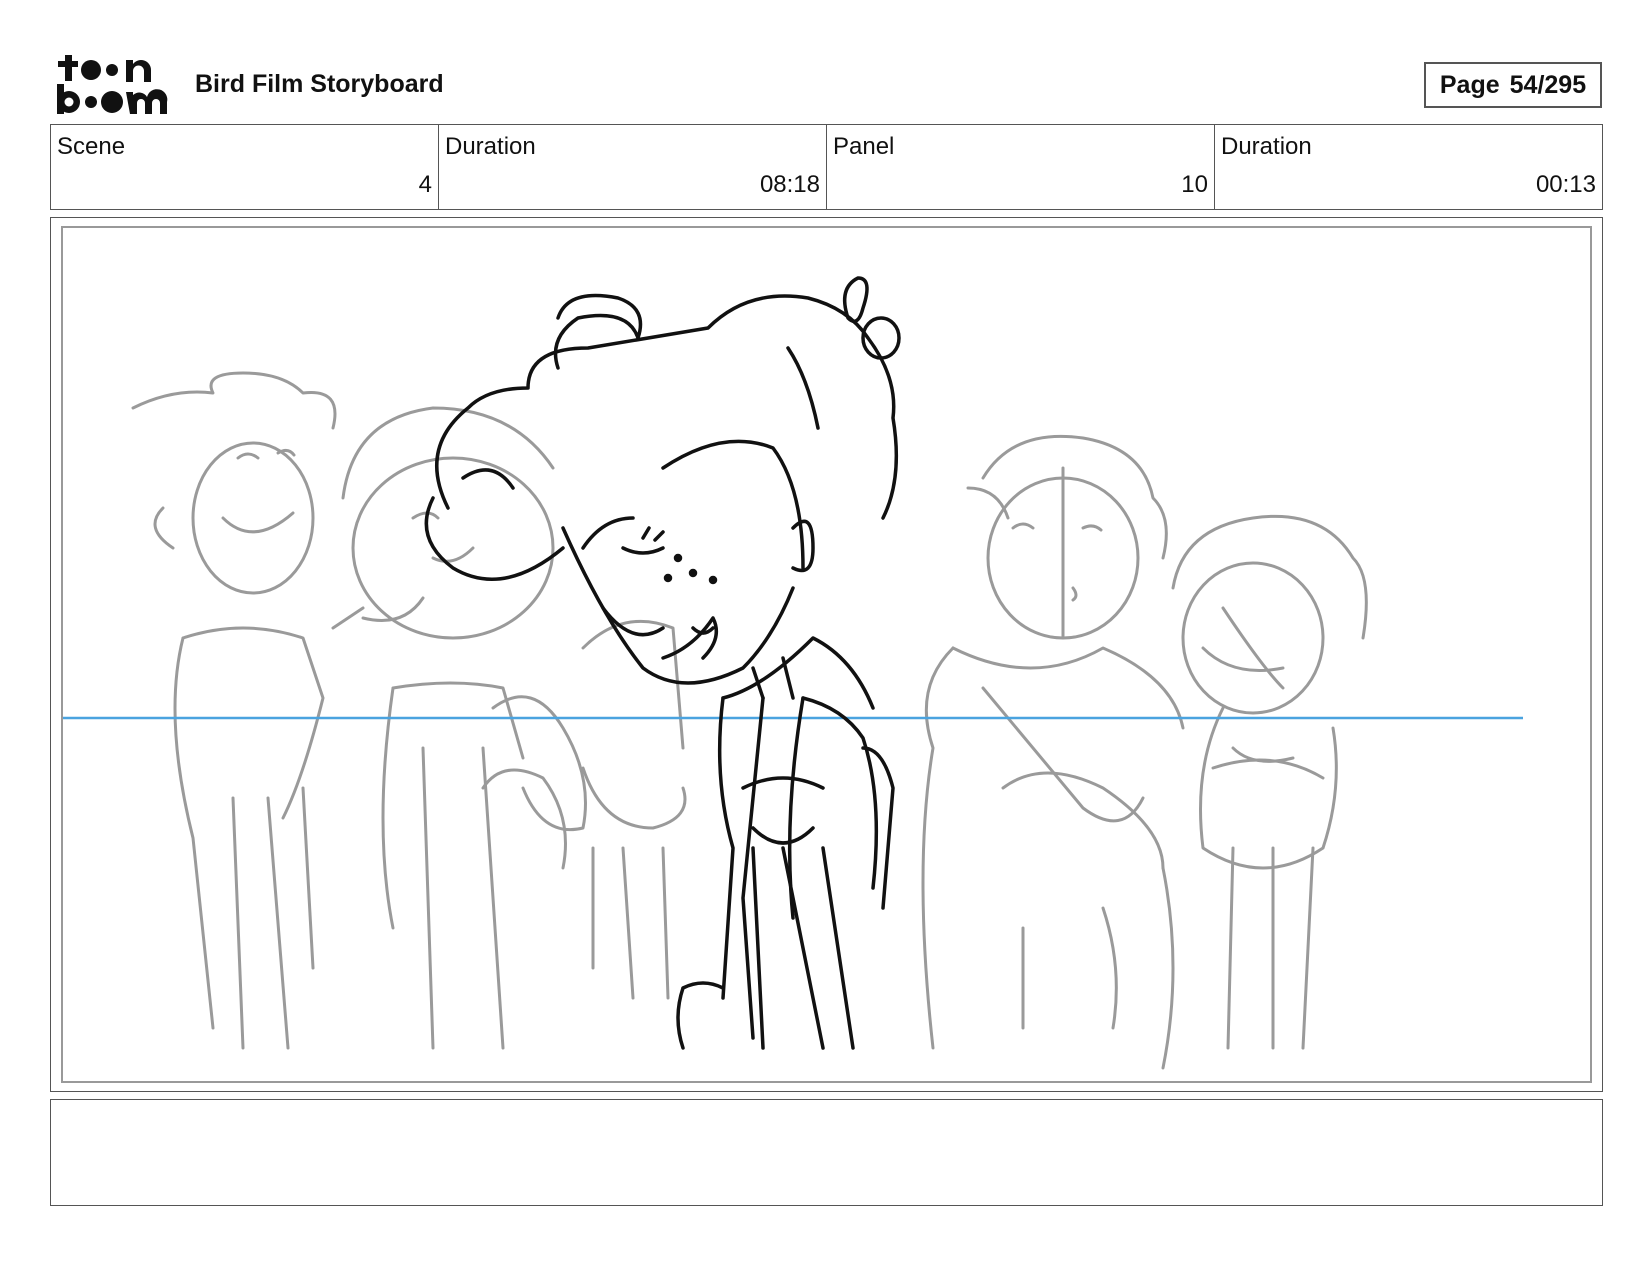 The width and height of the screenshot is (1650, 1275). I want to click on toon-boom-logo, so click(112, 84).